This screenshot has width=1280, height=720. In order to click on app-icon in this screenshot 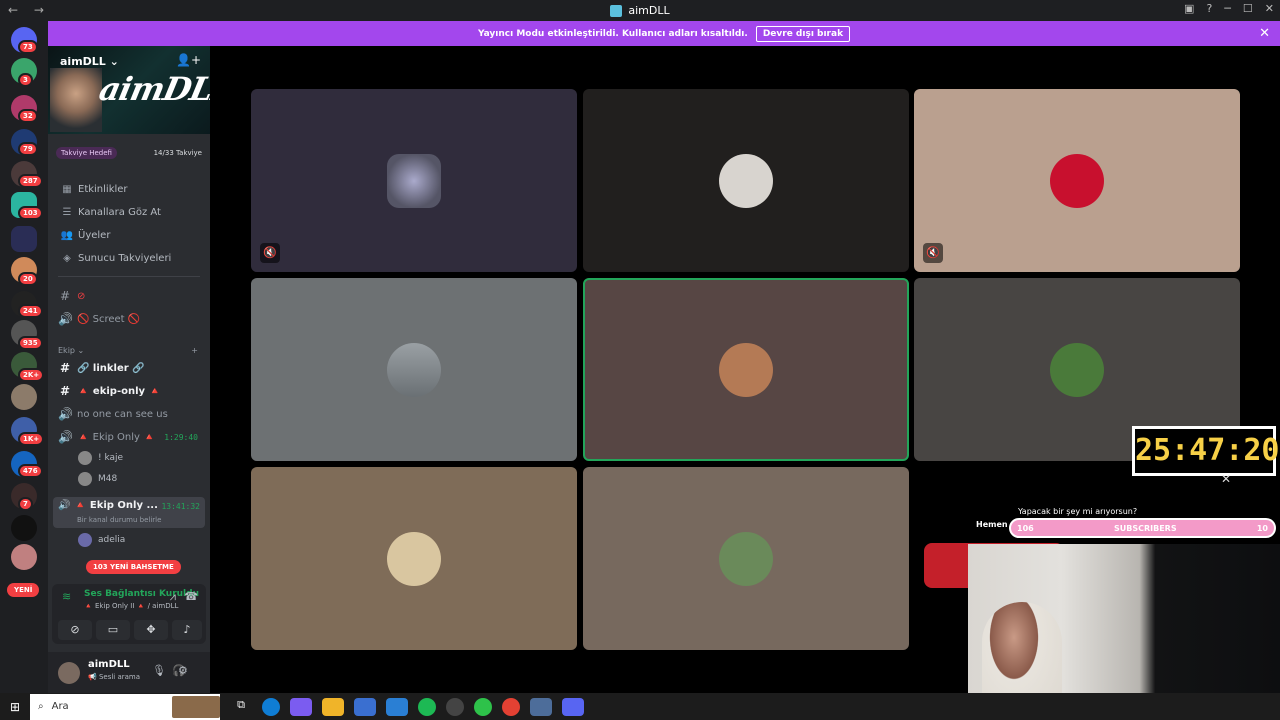, I will do `click(541, 706)`.